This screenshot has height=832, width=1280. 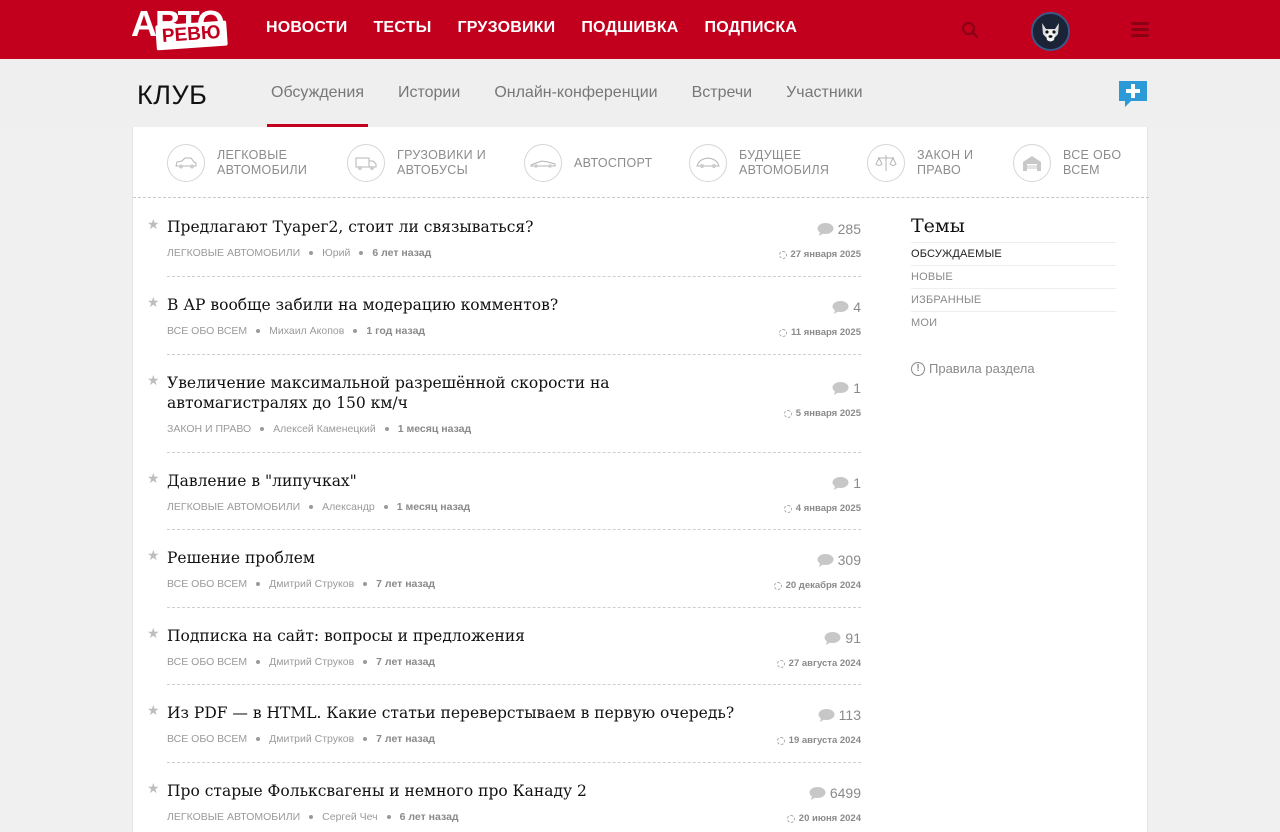 I want to click on topic-author: Сергей Чеч, so click(x=349, y=817).